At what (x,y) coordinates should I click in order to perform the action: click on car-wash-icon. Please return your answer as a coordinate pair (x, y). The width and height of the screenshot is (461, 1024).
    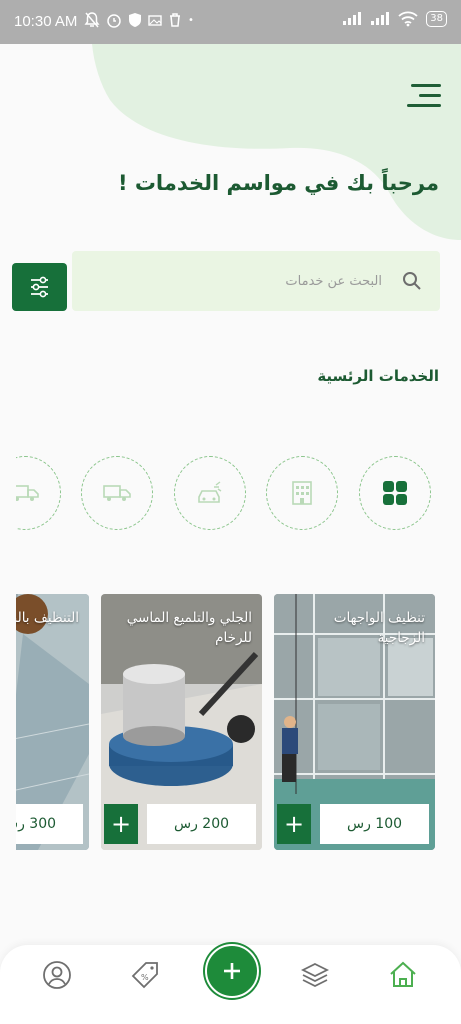
    Looking at the image, I should click on (210, 492).